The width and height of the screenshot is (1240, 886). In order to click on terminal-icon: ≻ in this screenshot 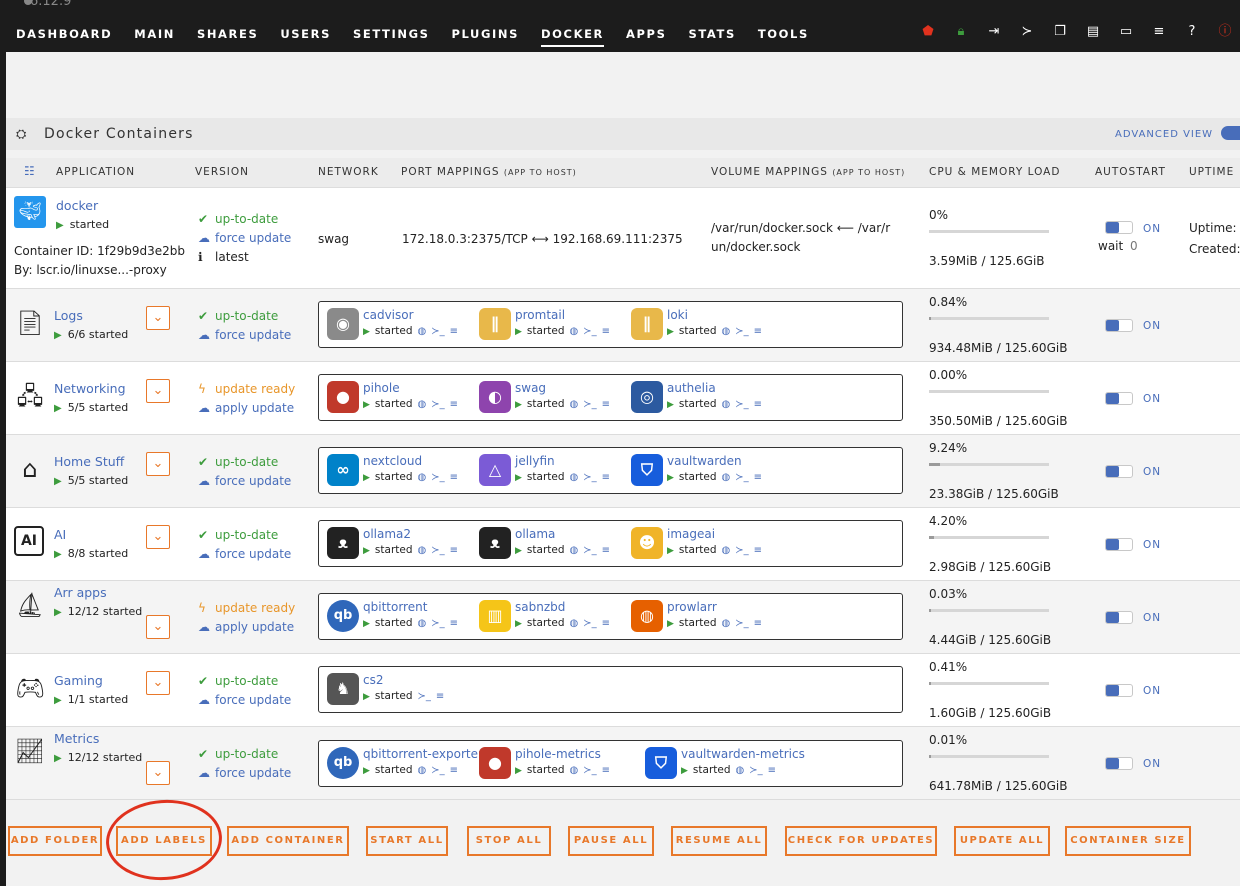, I will do `click(1027, 32)`.